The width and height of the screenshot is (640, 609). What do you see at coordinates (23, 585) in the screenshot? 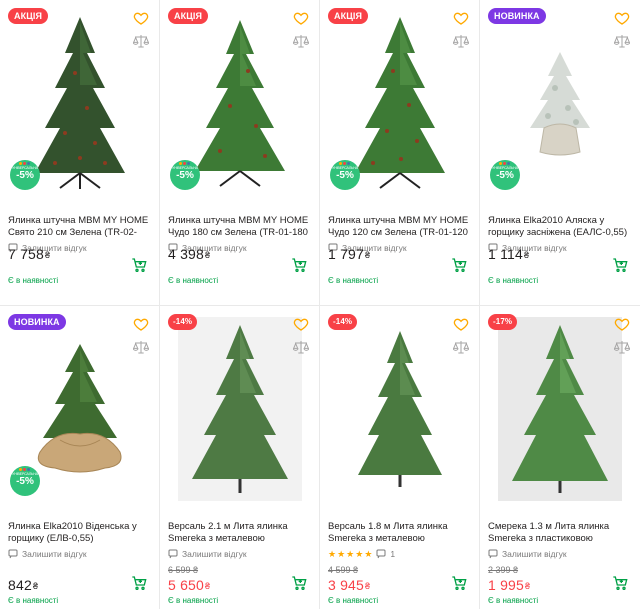
I see `price: 842₴` at bounding box center [23, 585].